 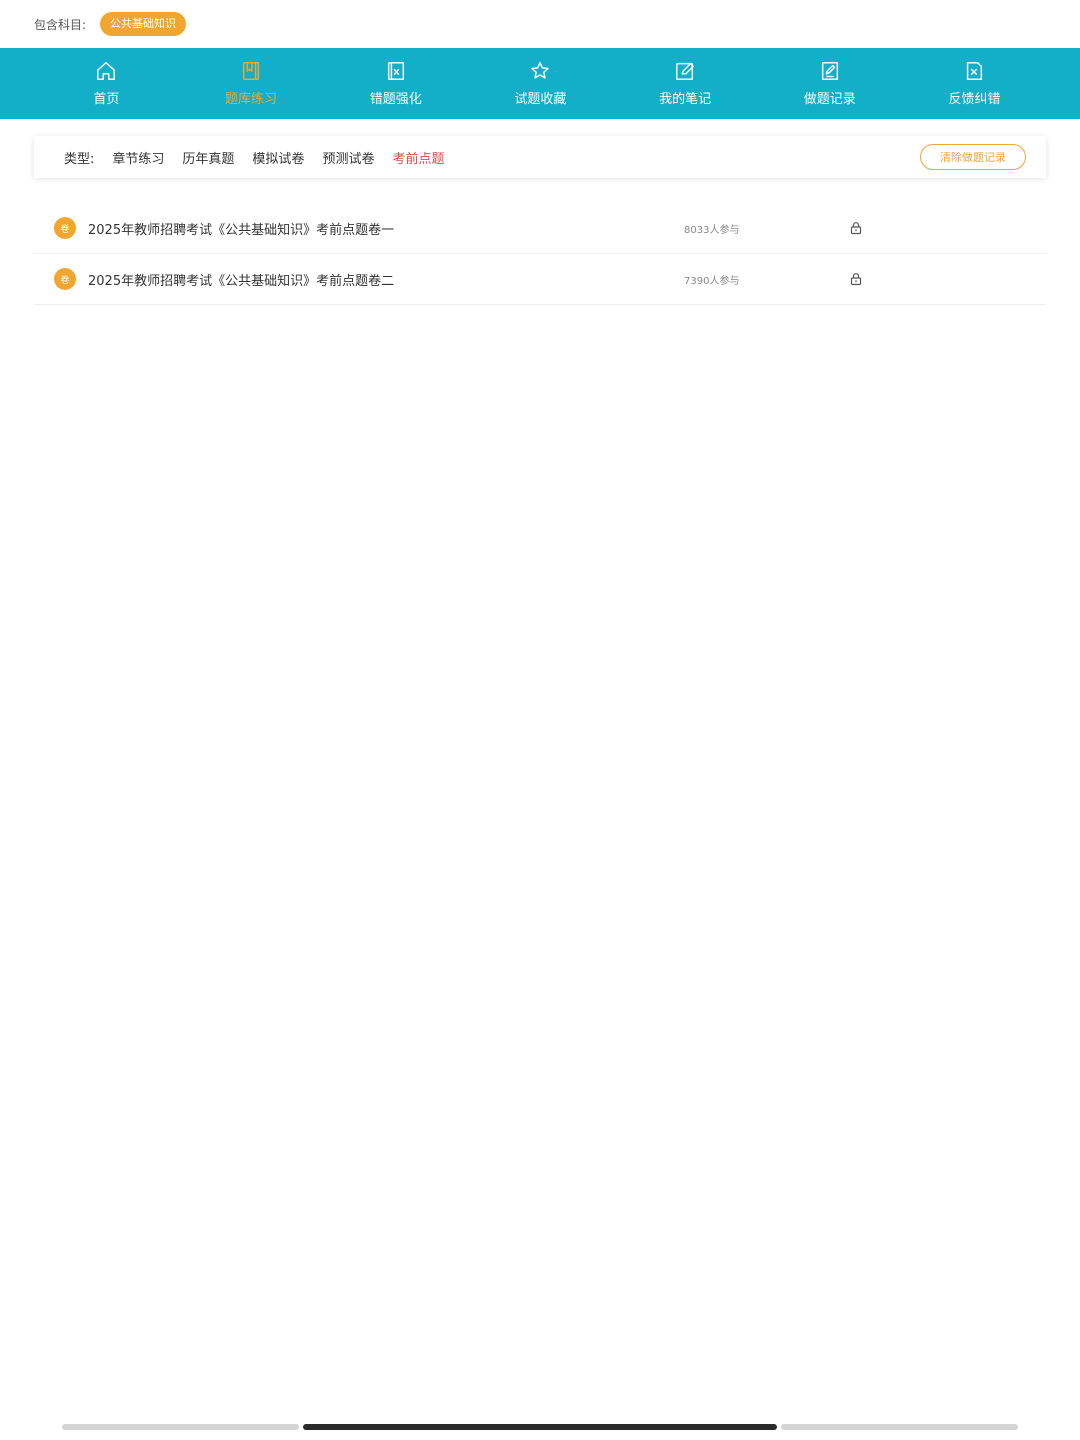 What do you see at coordinates (973, 157) in the screenshot?
I see `clear-records-button: 清除做题记录` at bounding box center [973, 157].